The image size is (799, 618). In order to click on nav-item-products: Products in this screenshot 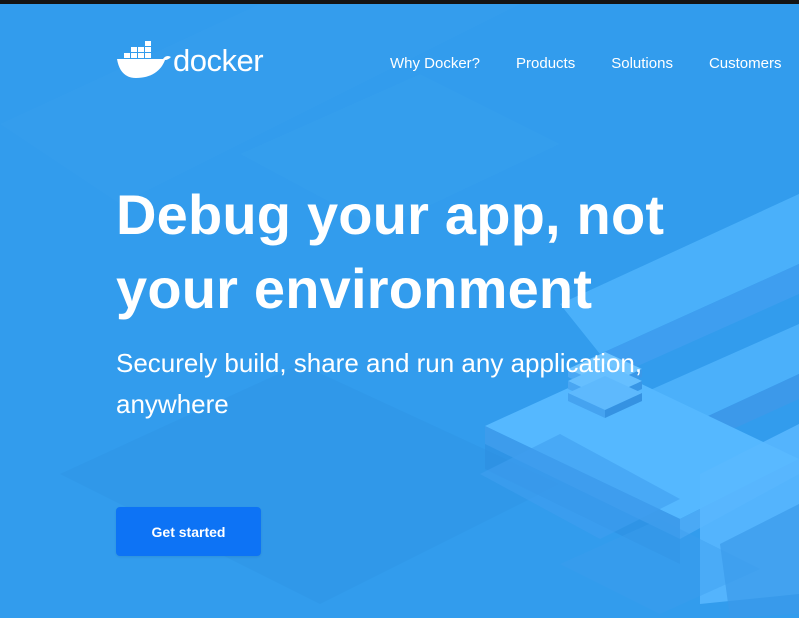, I will do `click(545, 64)`.